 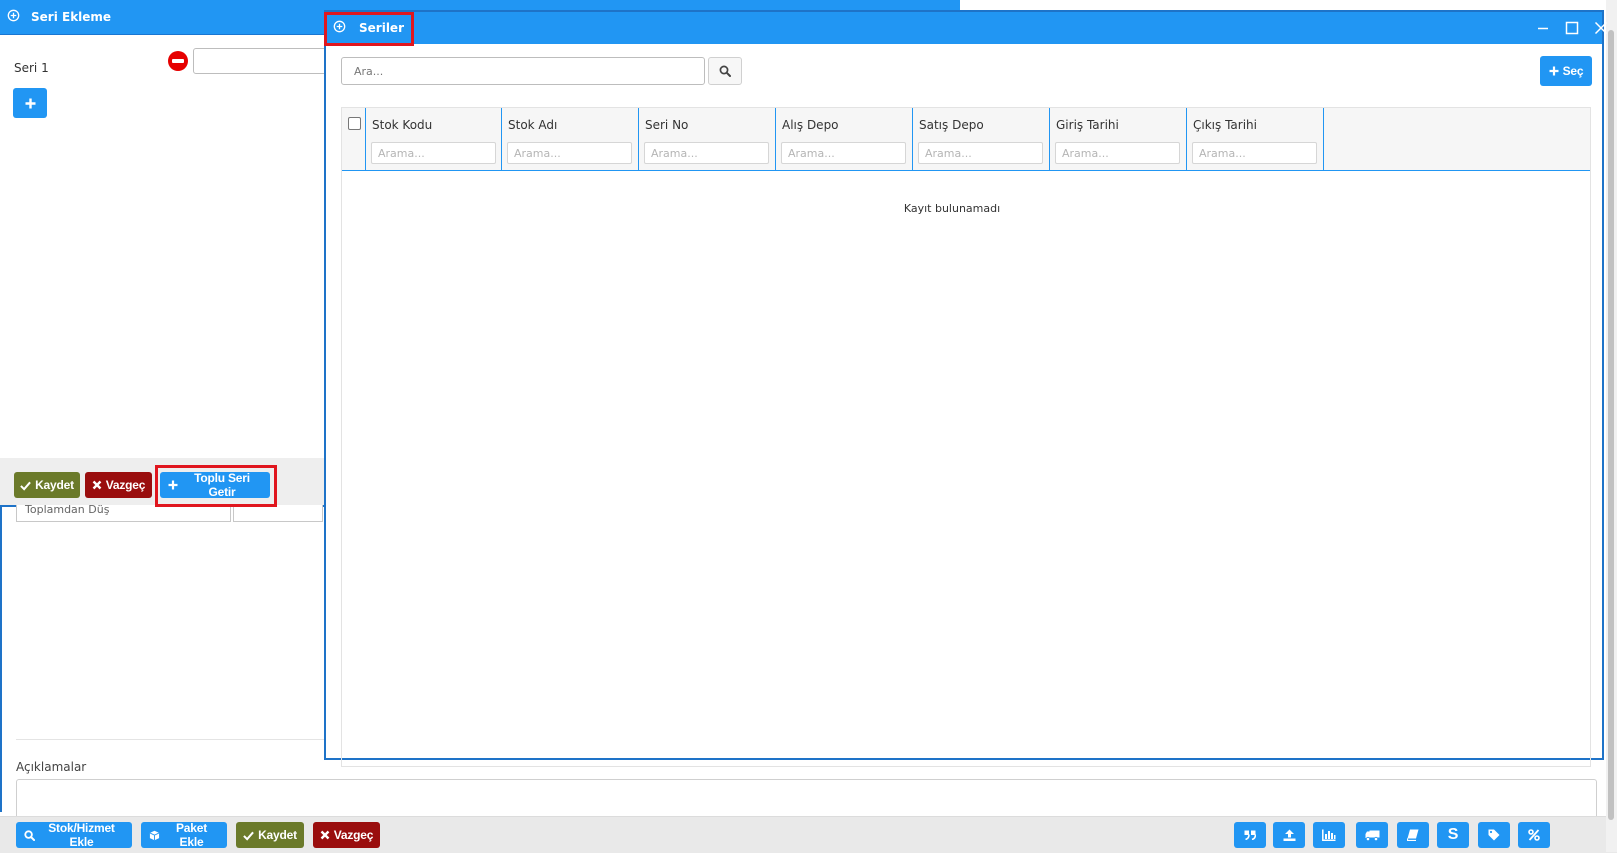 I want to click on stok-hizmet-ekle-button: Stok/Hizmet Ekle, so click(x=74, y=835).